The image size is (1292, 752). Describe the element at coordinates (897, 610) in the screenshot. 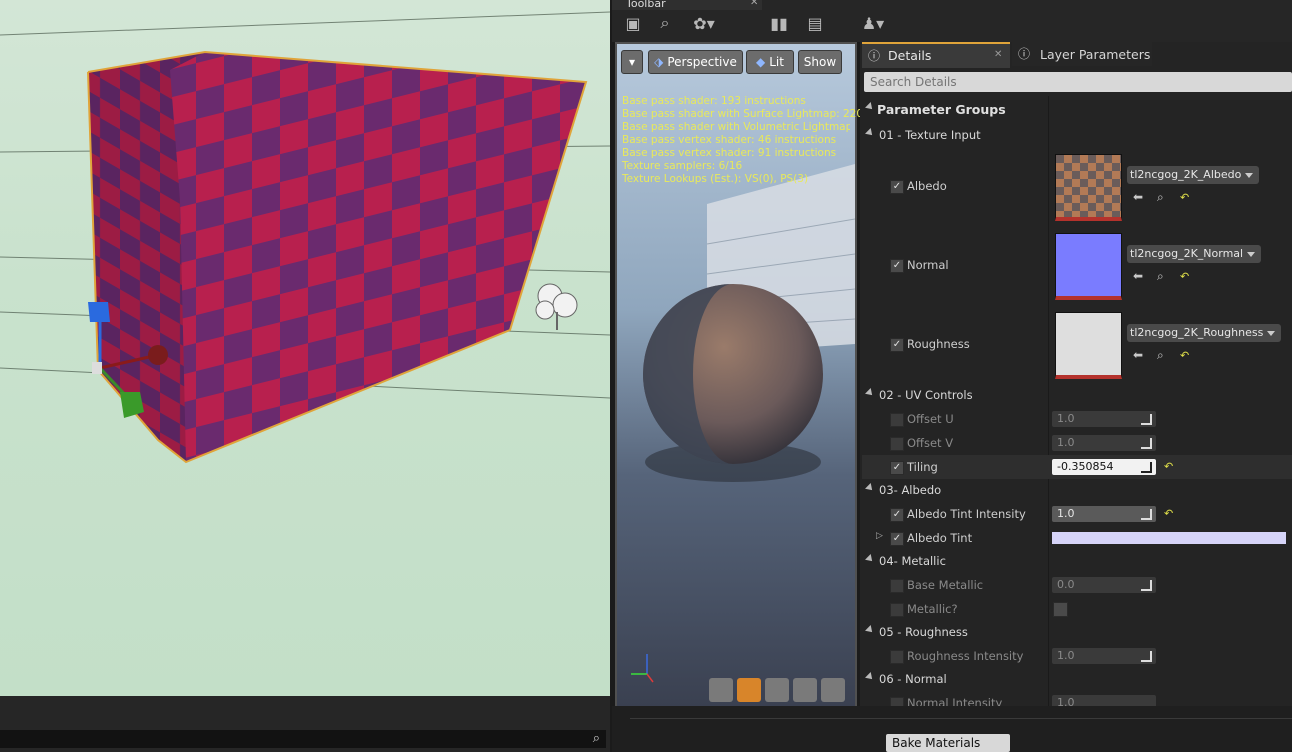

I see `metallic-toggle-checkbox` at that location.